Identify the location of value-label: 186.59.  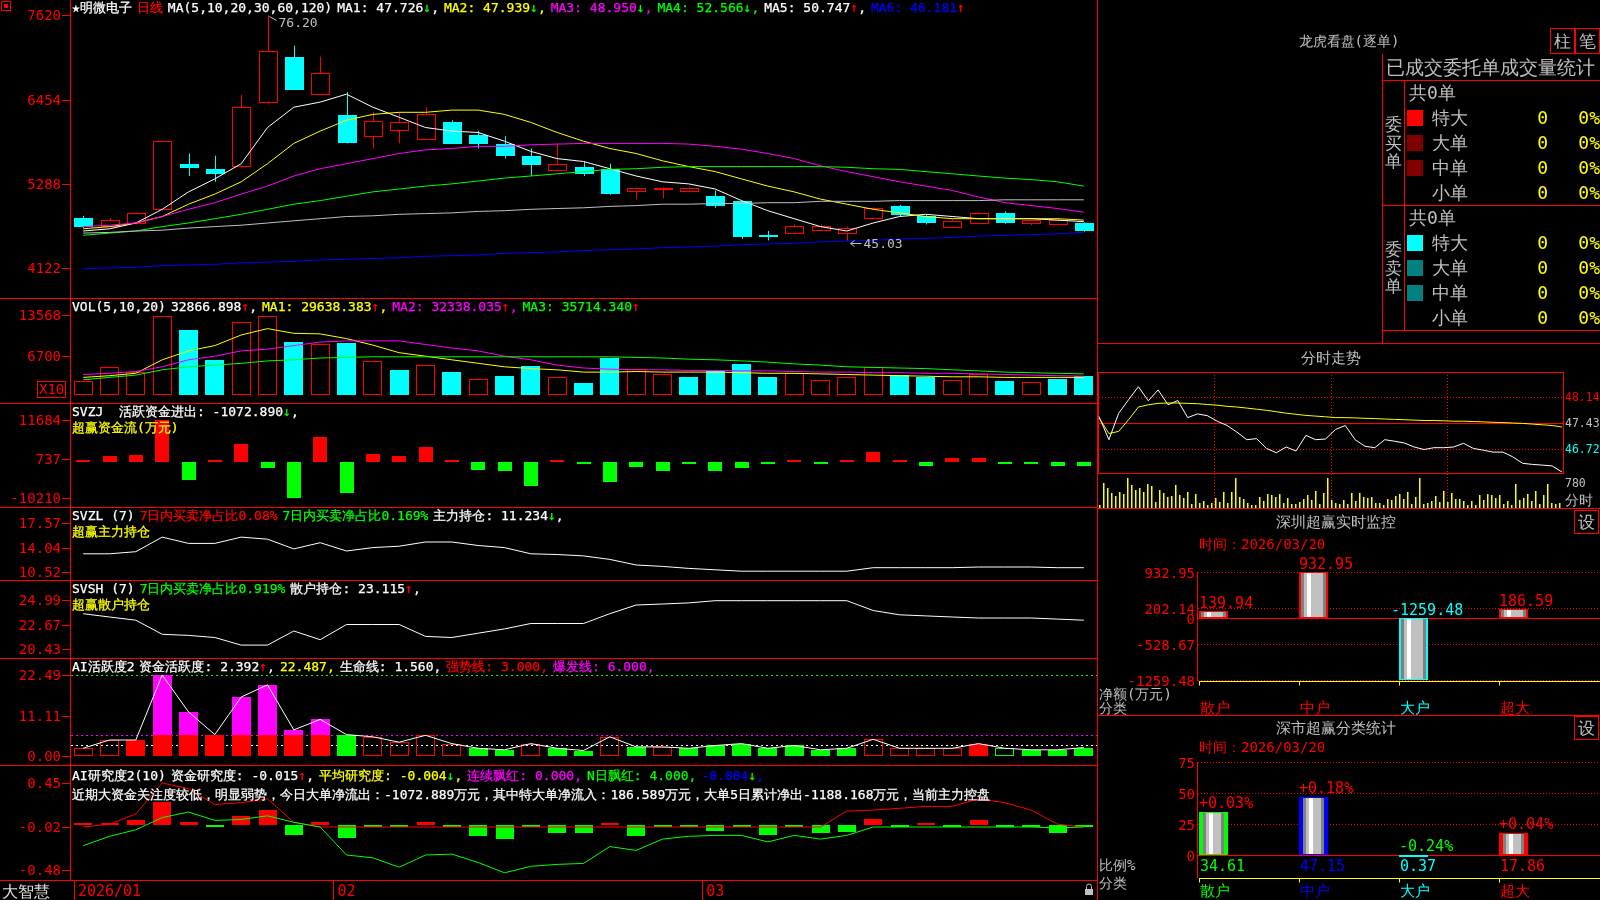
(1526, 600).